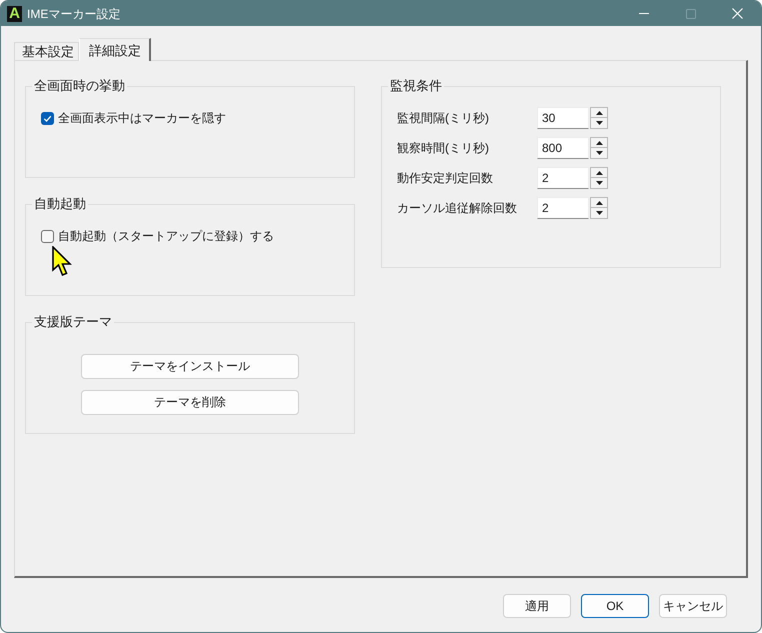 This screenshot has width=762, height=633. Describe the element at coordinates (563, 148) in the screenshot. I see `number-field: 800` at that location.